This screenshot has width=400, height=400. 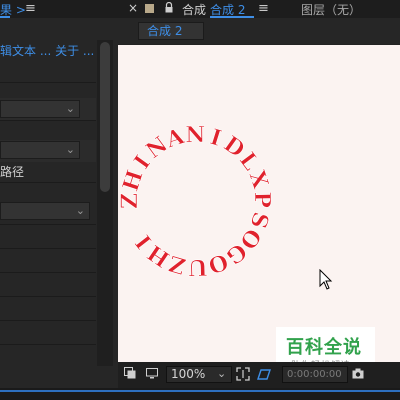 What do you see at coordinates (149, 8) in the screenshot?
I see `comp-color-swatch` at bounding box center [149, 8].